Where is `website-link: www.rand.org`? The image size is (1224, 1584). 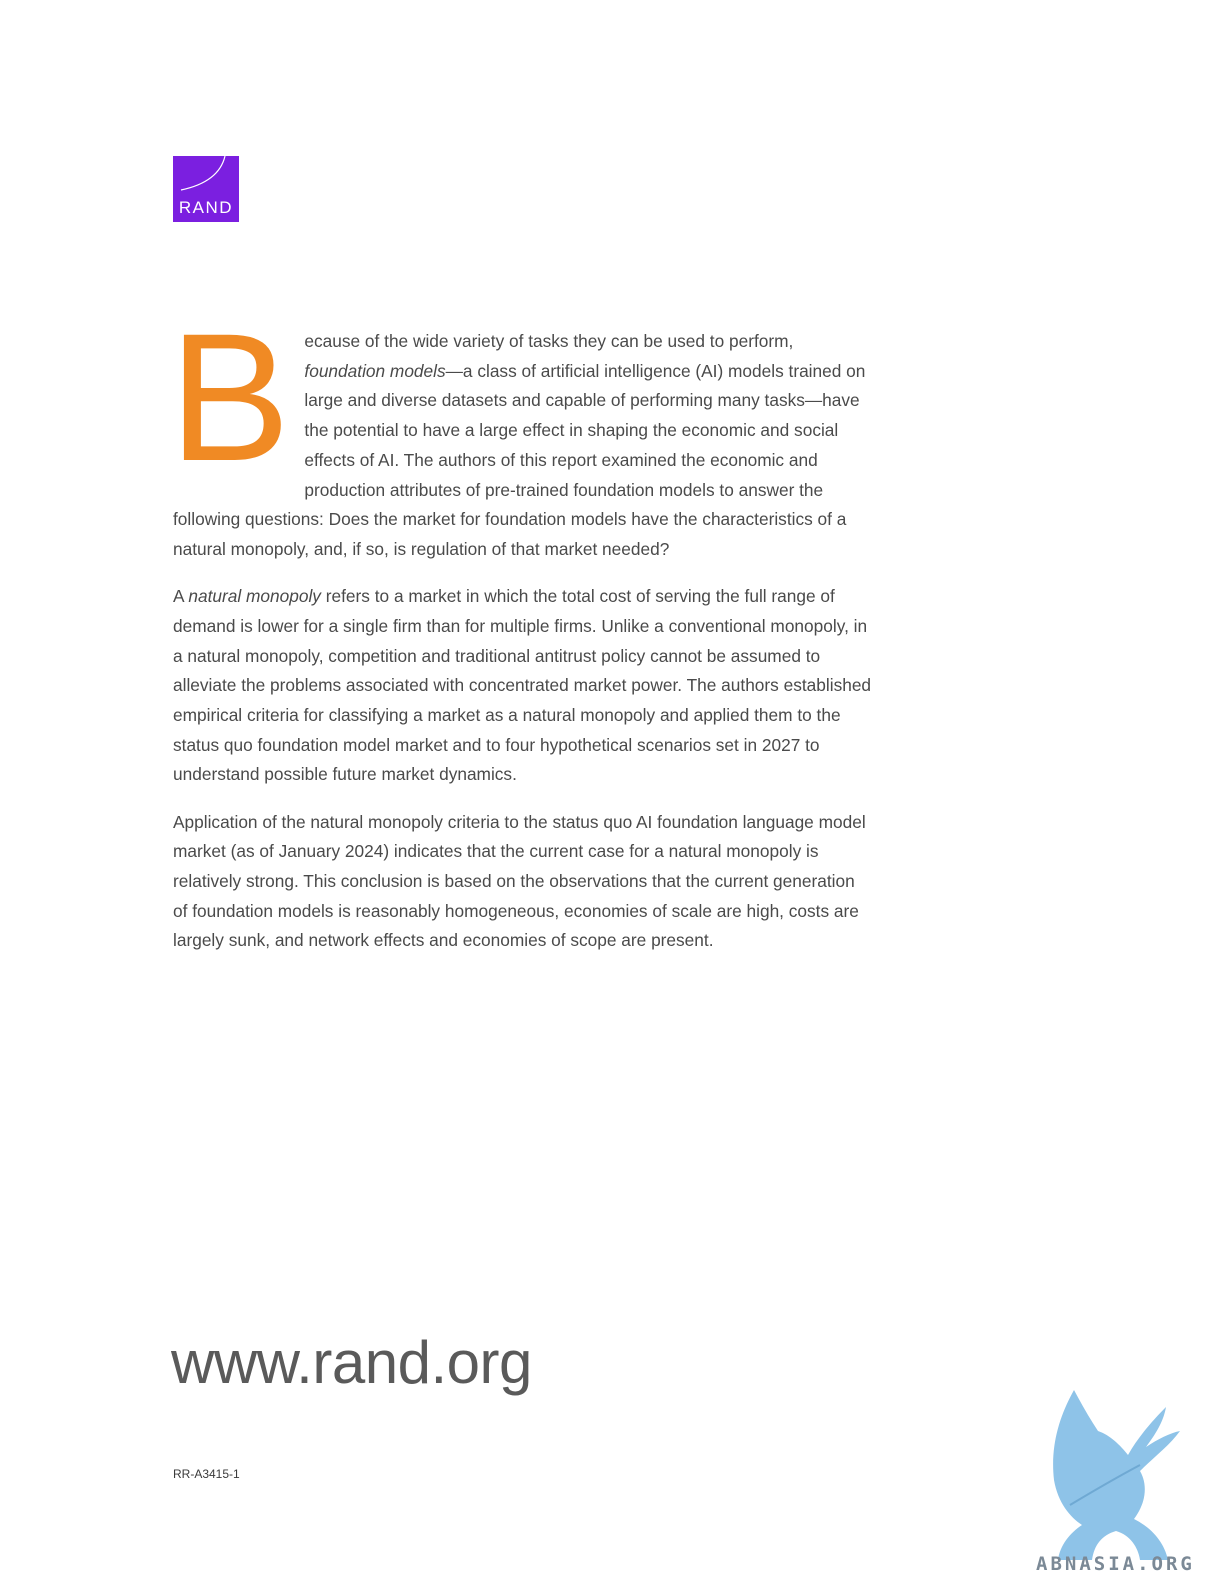
website-link: www.rand.org is located at coordinates (351, 1363).